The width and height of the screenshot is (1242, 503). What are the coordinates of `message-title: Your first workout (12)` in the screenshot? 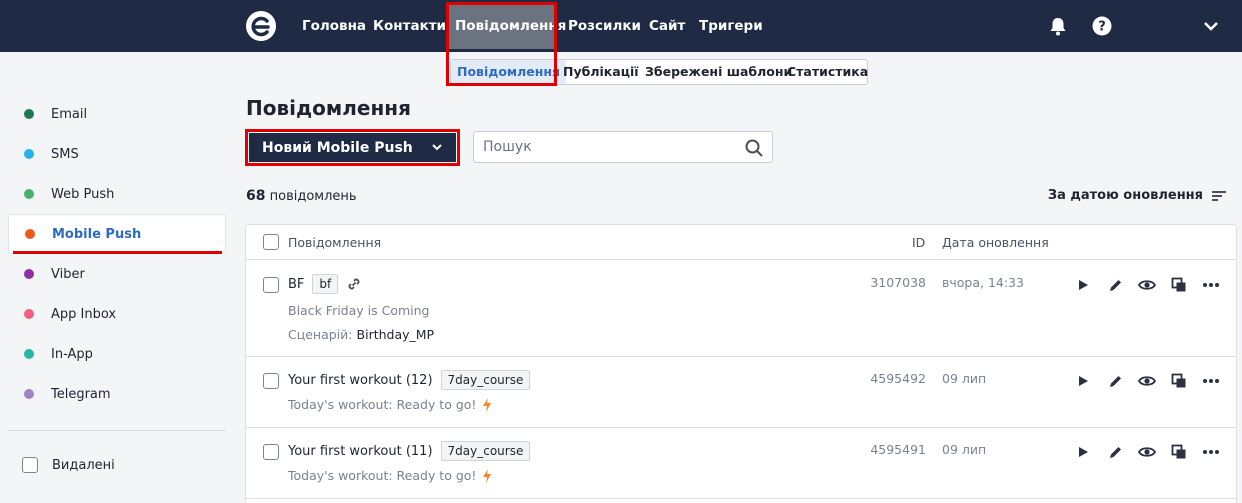 It's located at (360, 380).